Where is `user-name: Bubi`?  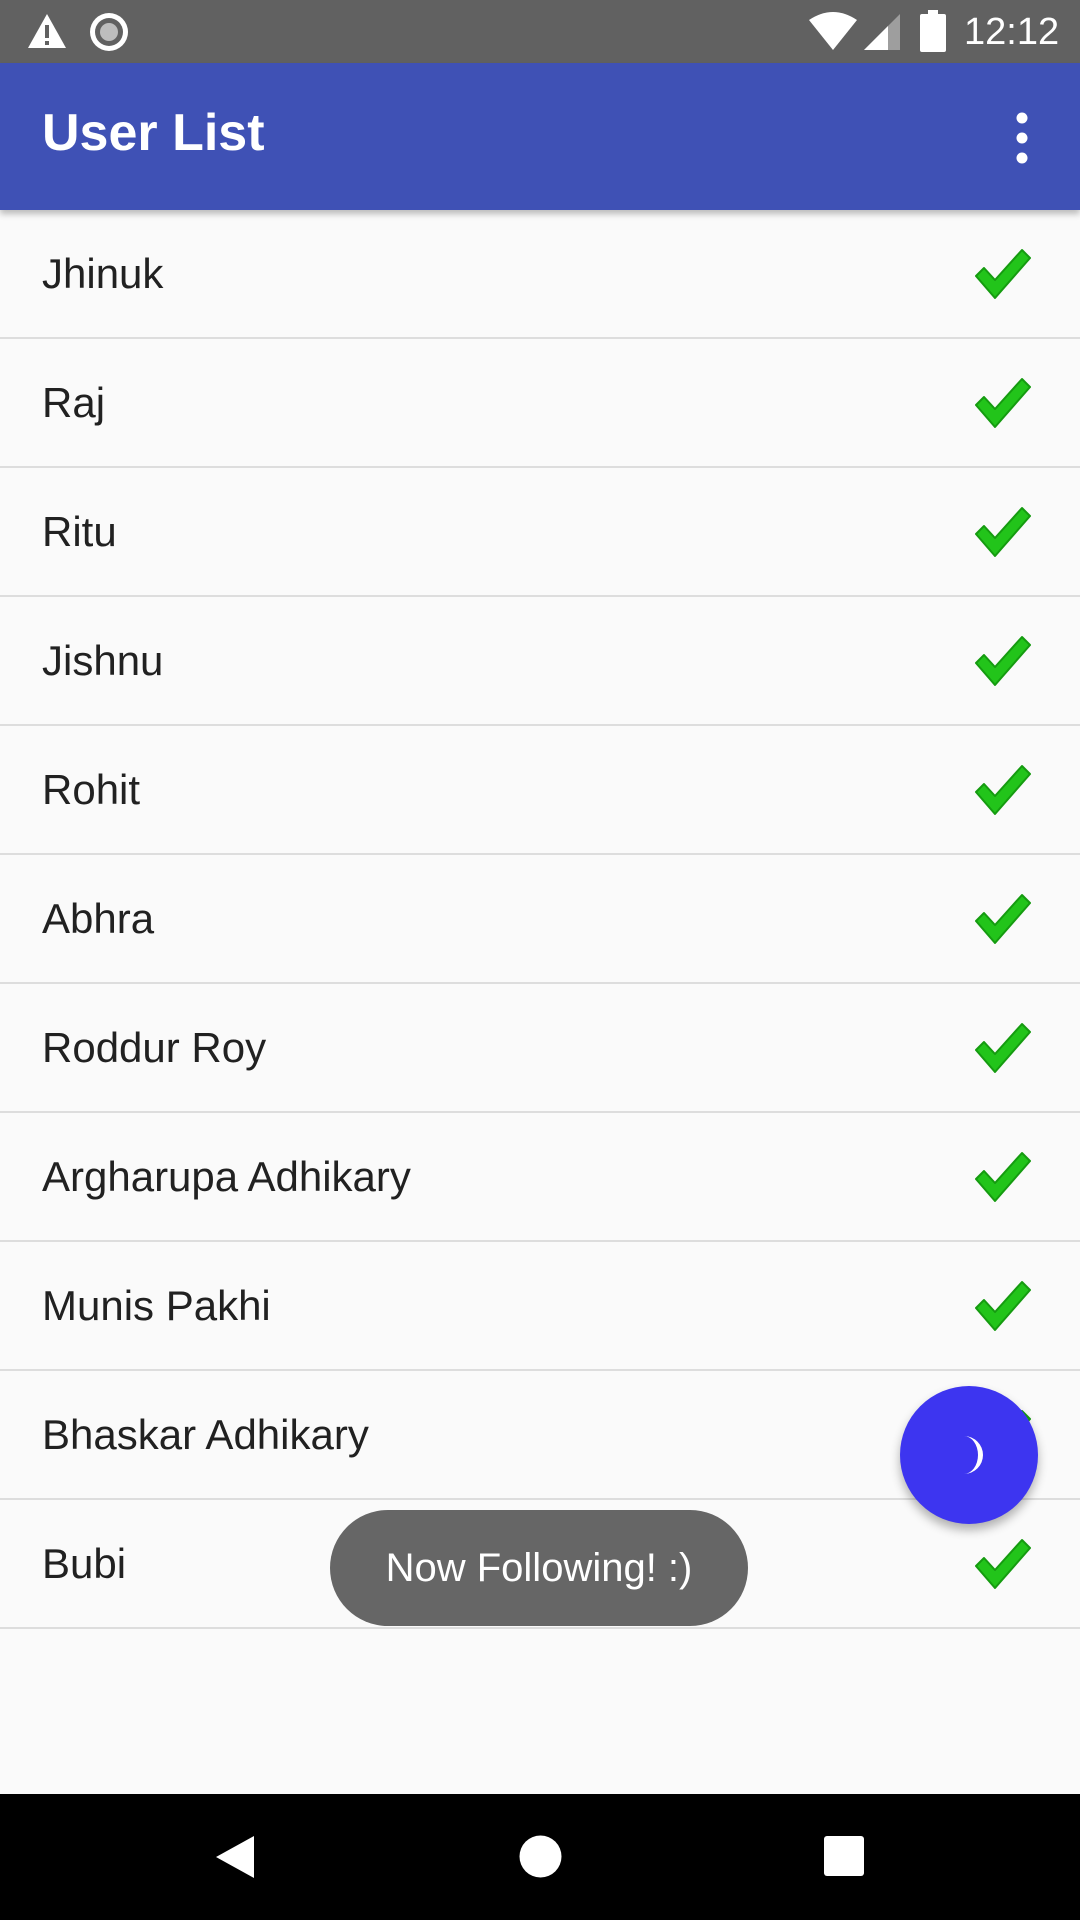
user-name: Bubi is located at coordinates (84, 1563).